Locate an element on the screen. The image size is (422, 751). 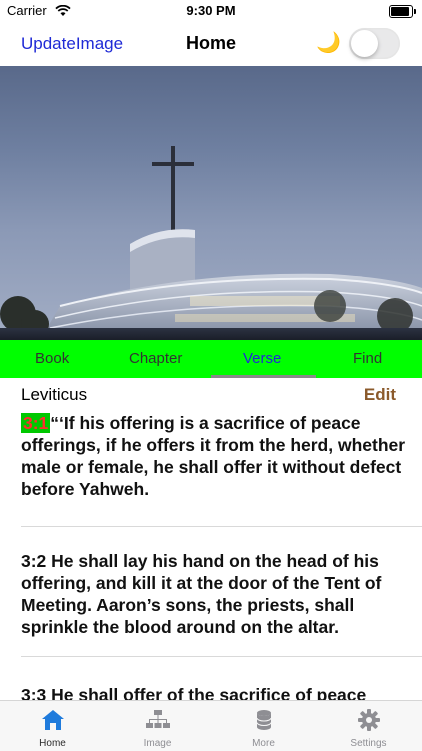
navigation-bar: UpdateImage Home 🌙 is located at coordinates (211, 44).